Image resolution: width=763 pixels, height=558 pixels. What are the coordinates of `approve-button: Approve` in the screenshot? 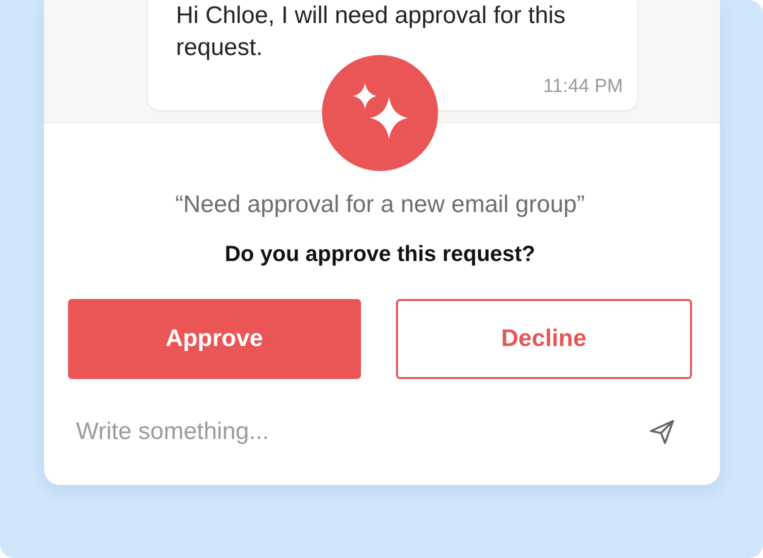 It's located at (214, 339).